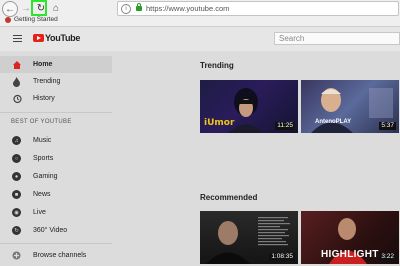 This screenshot has width=400, height=266. Describe the element at coordinates (41, 122) in the screenshot. I see `section-title-best-of-youtube: BEST OF YOUTUBE` at that location.